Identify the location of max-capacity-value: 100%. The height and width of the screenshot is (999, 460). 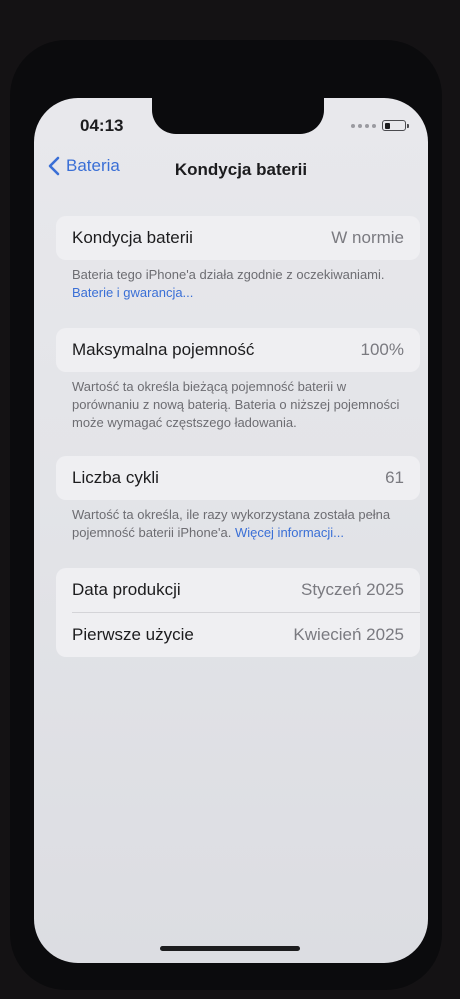
(382, 349).